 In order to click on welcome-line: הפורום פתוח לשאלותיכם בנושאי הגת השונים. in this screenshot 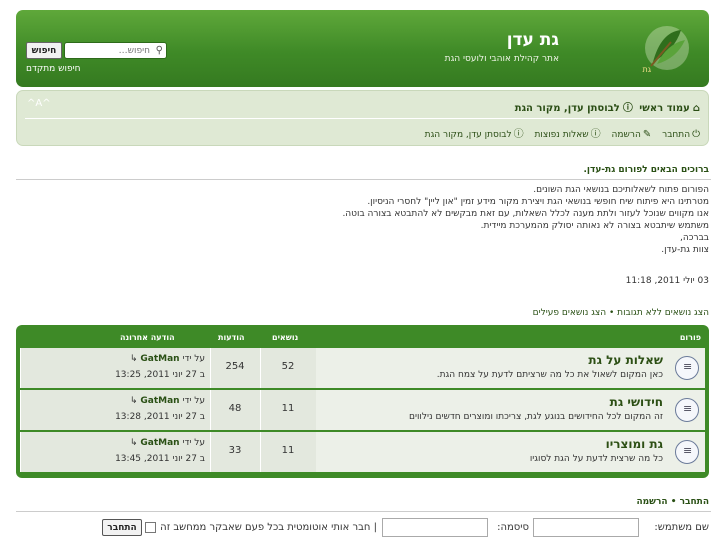, I will do `click(621, 190)`.